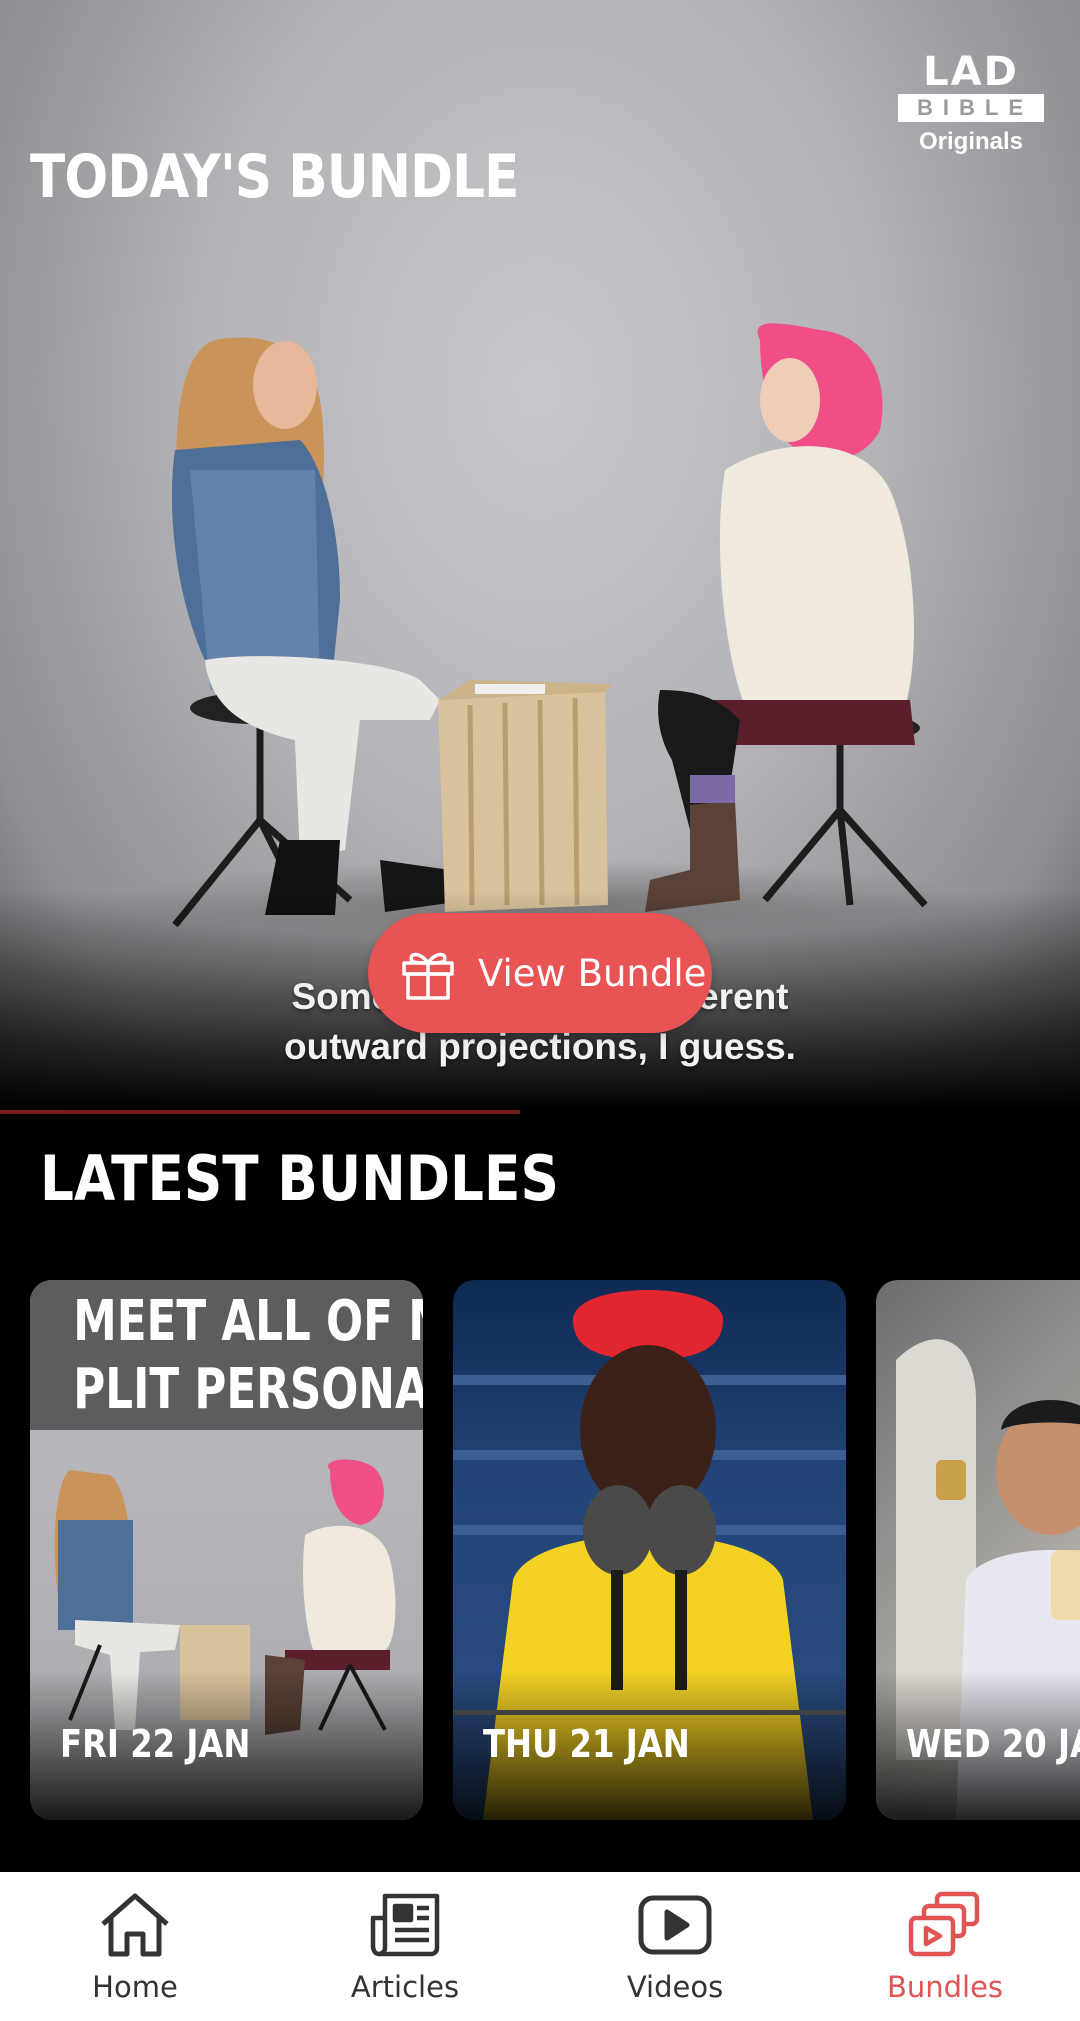 Image resolution: width=1080 pixels, height=2021 pixels. What do you see at coordinates (260, 1112) in the screenshot?
I see `video-progress-bar` at bounding box center [260, 1112].